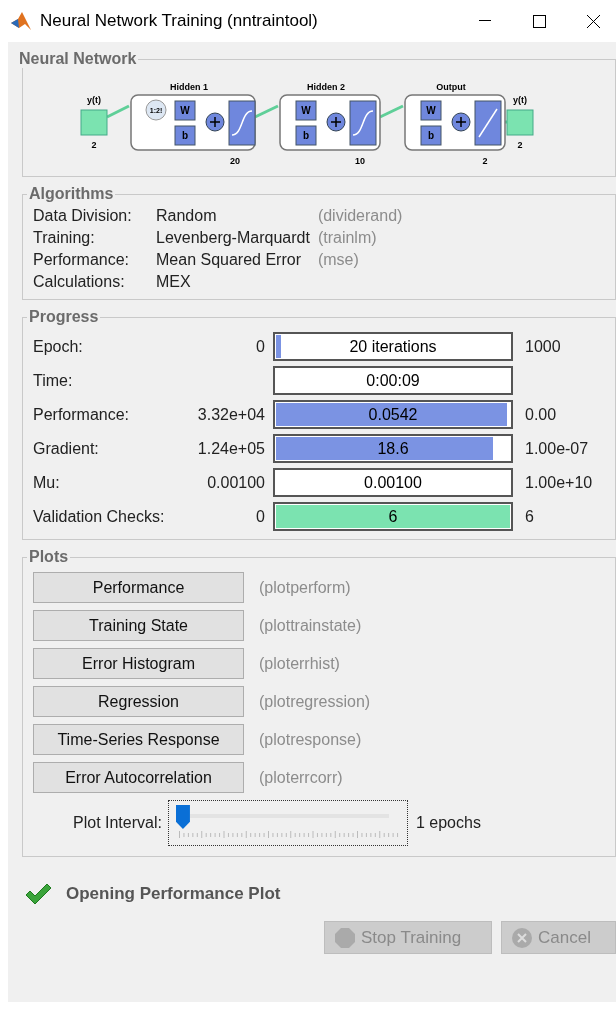 The image size is (616, 1010). What do you see at coordinates (522, 937) in the screenshot?
I see `cancel-icon` at bounding box center [522, 937].